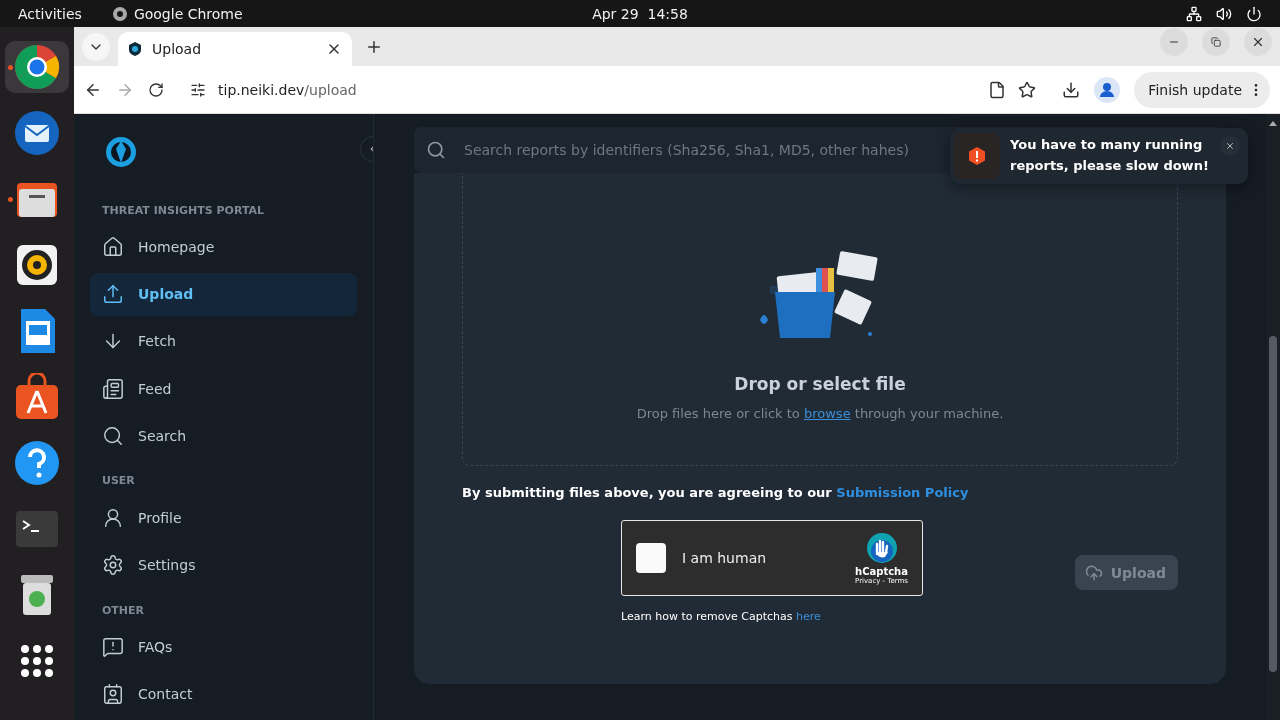 The height and width of the screenshot is (720, 1280). I want to click on help-icon, so click(37, 463).